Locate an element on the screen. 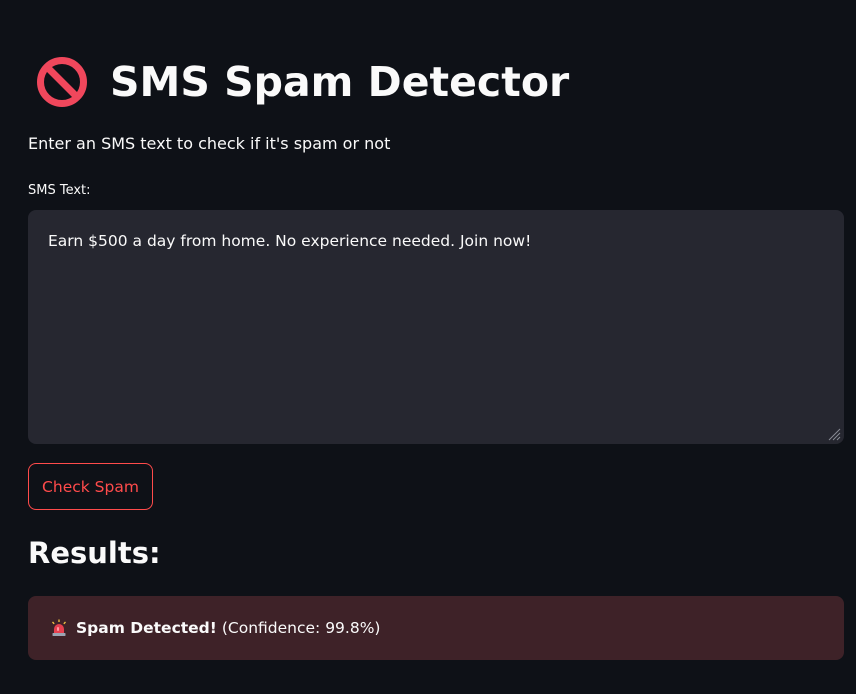 The image size is (856, 694). resize-handle-icon is located at coordinates (834, 434).